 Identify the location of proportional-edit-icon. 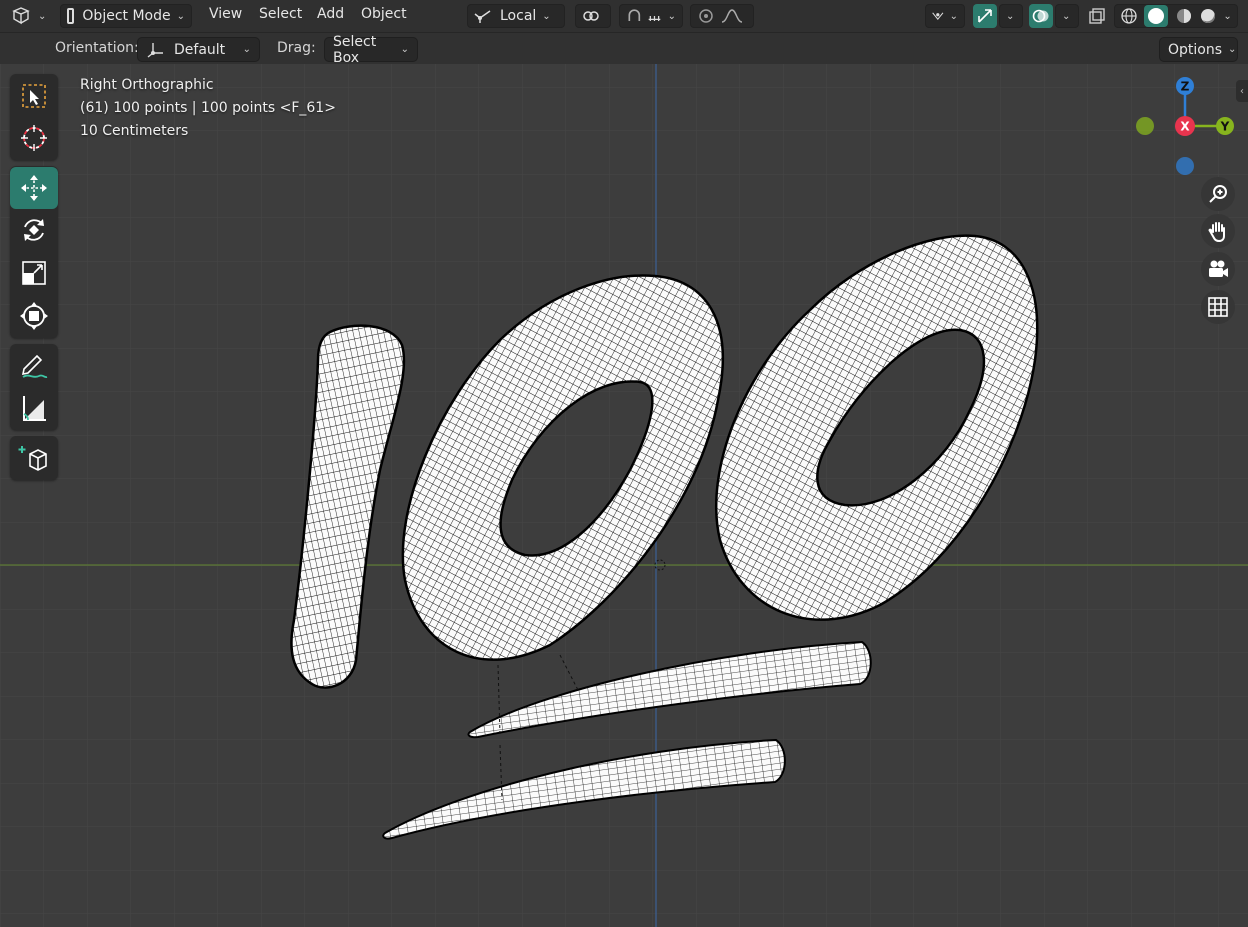
(706, 16).